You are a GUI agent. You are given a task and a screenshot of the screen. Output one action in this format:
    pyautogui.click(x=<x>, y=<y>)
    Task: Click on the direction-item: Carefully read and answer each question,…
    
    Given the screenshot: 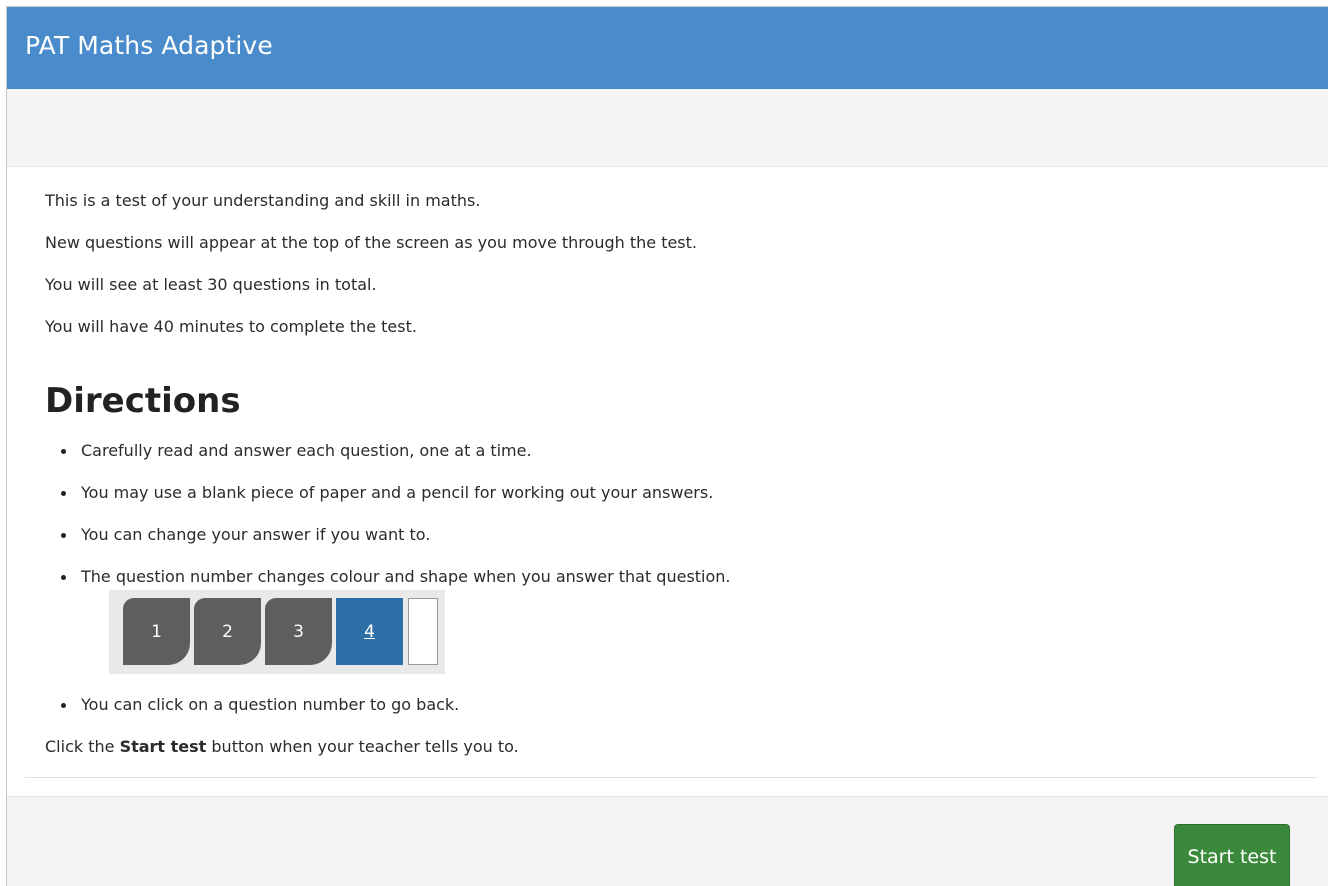 What is the action you would take?
    pyautogui.click(x=296, y=450)
    